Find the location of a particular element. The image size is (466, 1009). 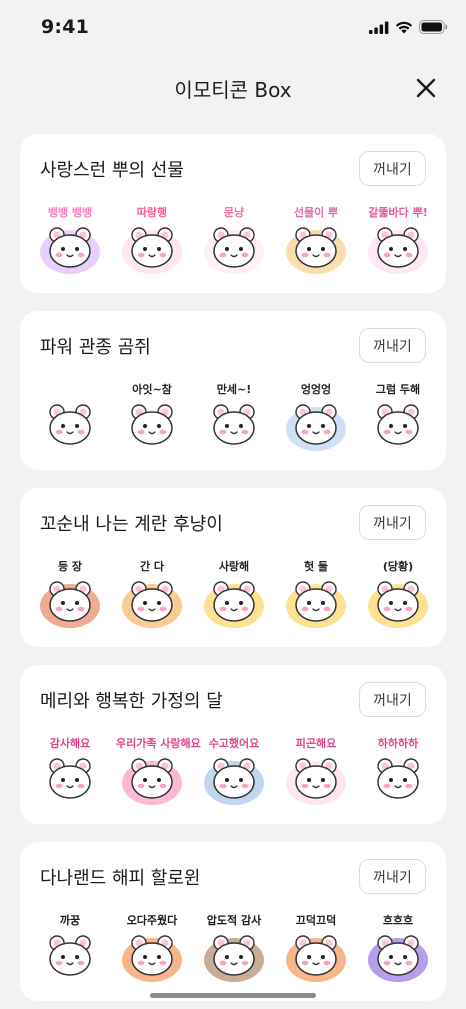

sticker-caption: 수고했어요 is located at coordinates (234, 743).